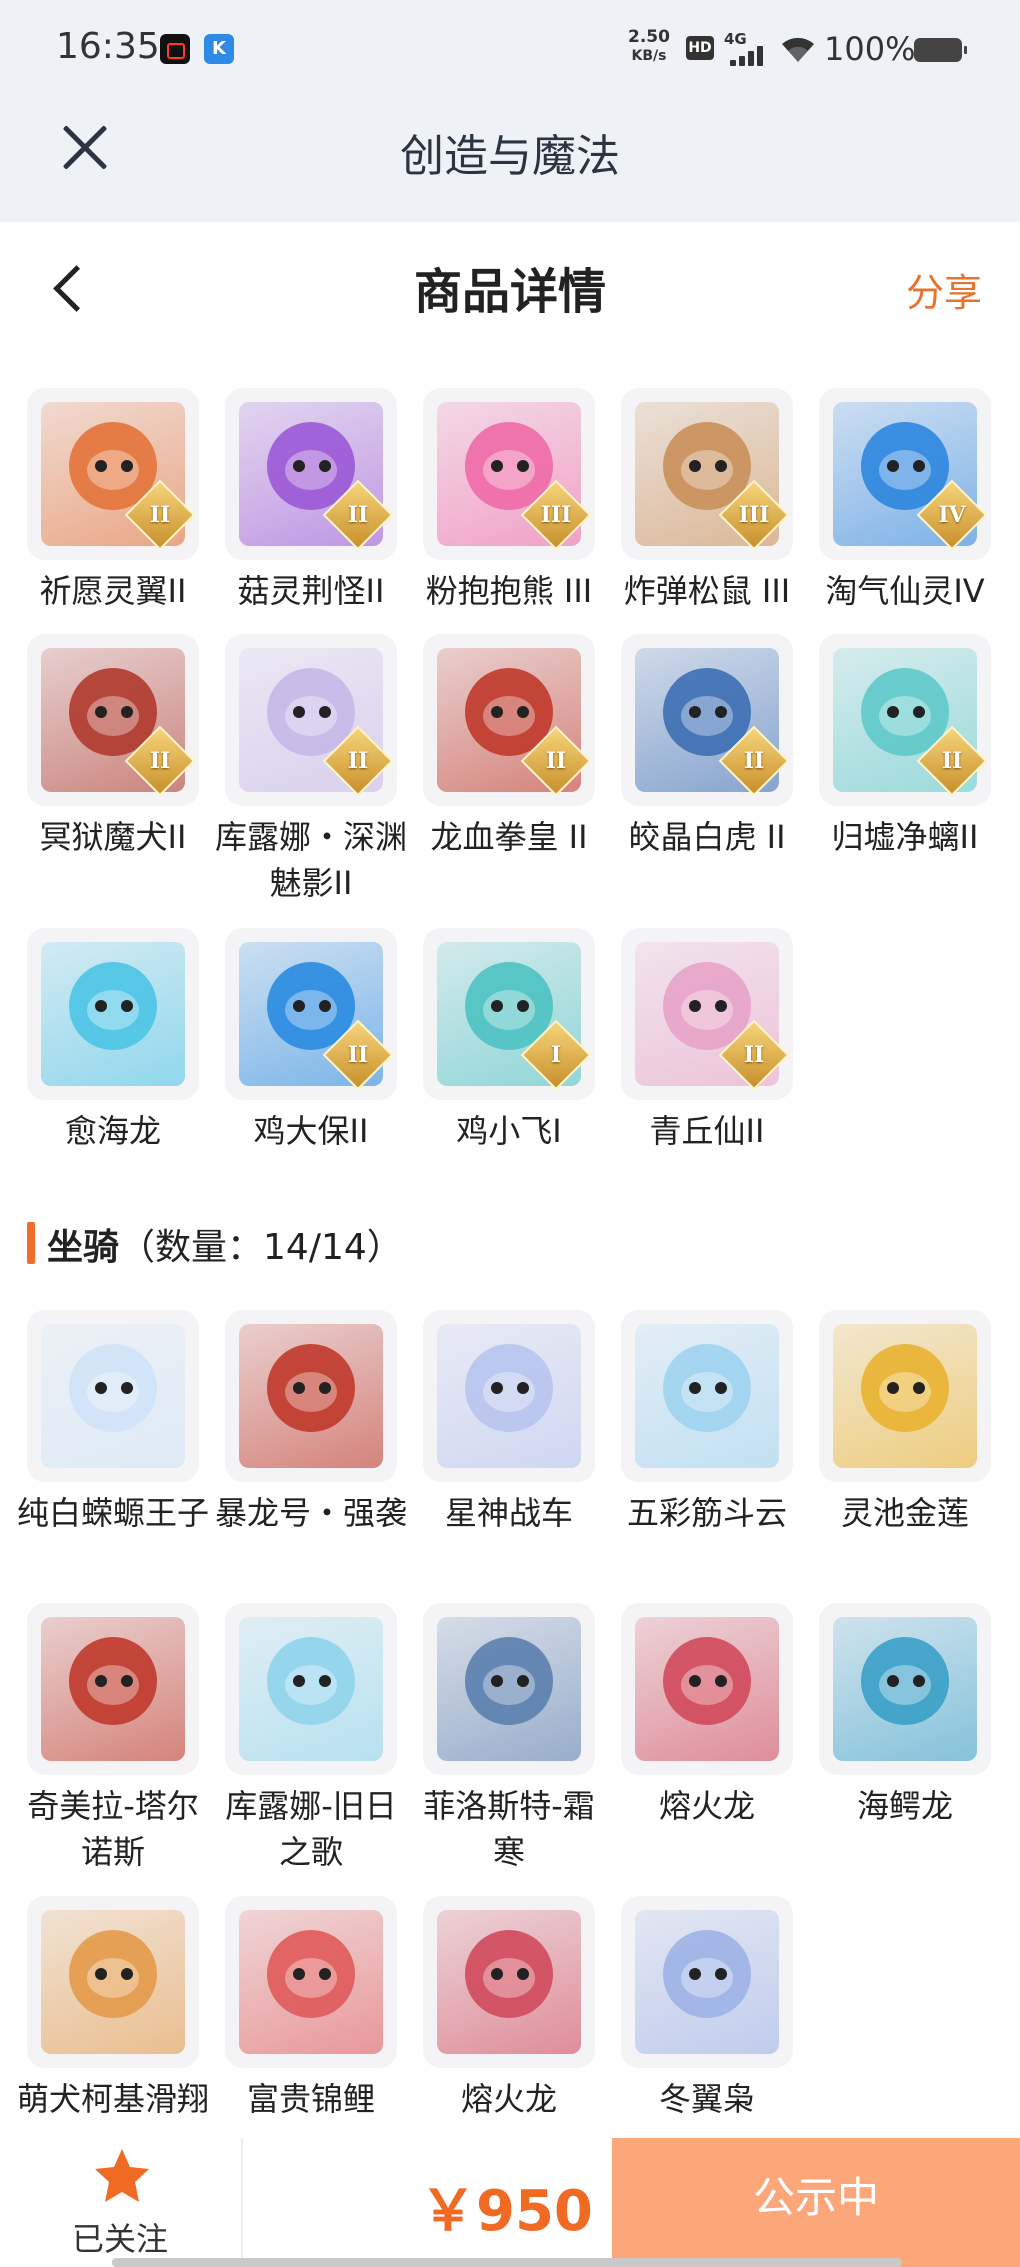 This screenshot has width=1020, height=2267. I want to click on sea-croc-dragon-mount-icon, so click(905, 1689).